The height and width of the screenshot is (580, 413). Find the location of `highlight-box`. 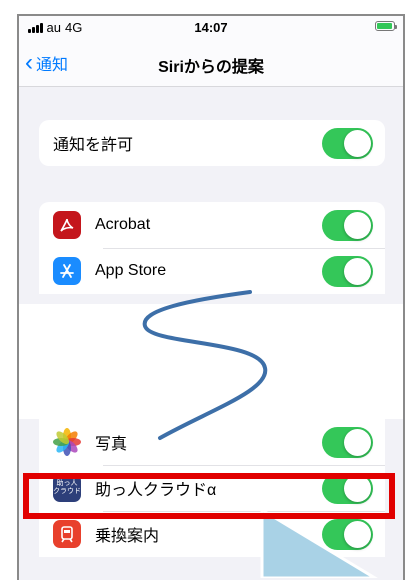

highlight-box is located at coordinates (209, 496).